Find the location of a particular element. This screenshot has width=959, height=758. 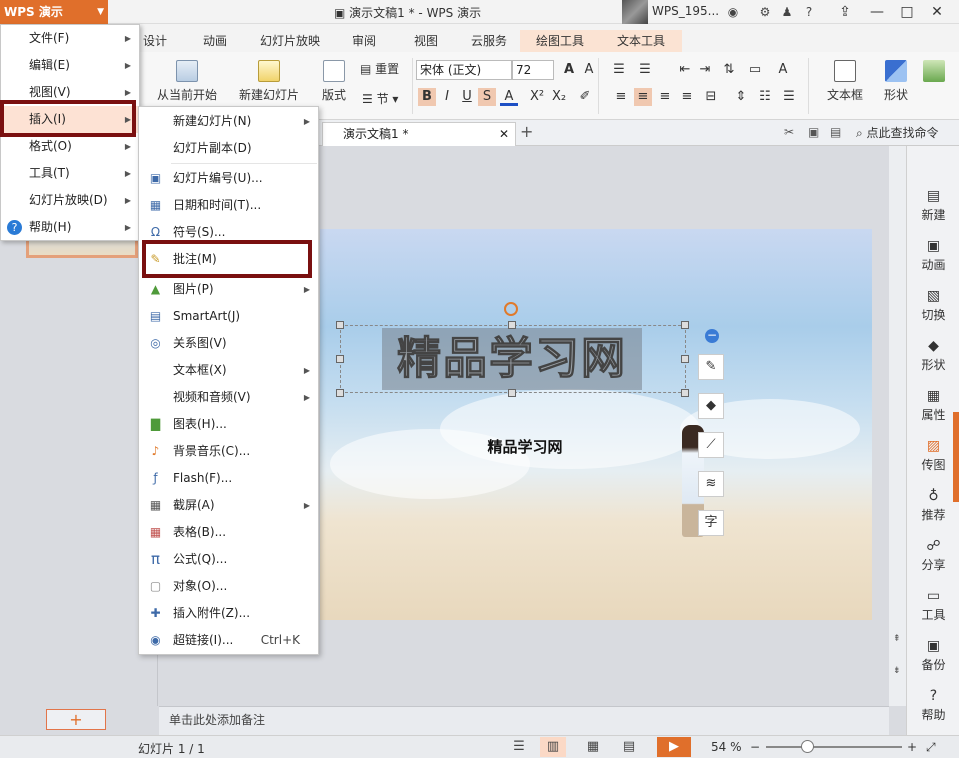

underline-icon: U is located at coordinates (467, 97).